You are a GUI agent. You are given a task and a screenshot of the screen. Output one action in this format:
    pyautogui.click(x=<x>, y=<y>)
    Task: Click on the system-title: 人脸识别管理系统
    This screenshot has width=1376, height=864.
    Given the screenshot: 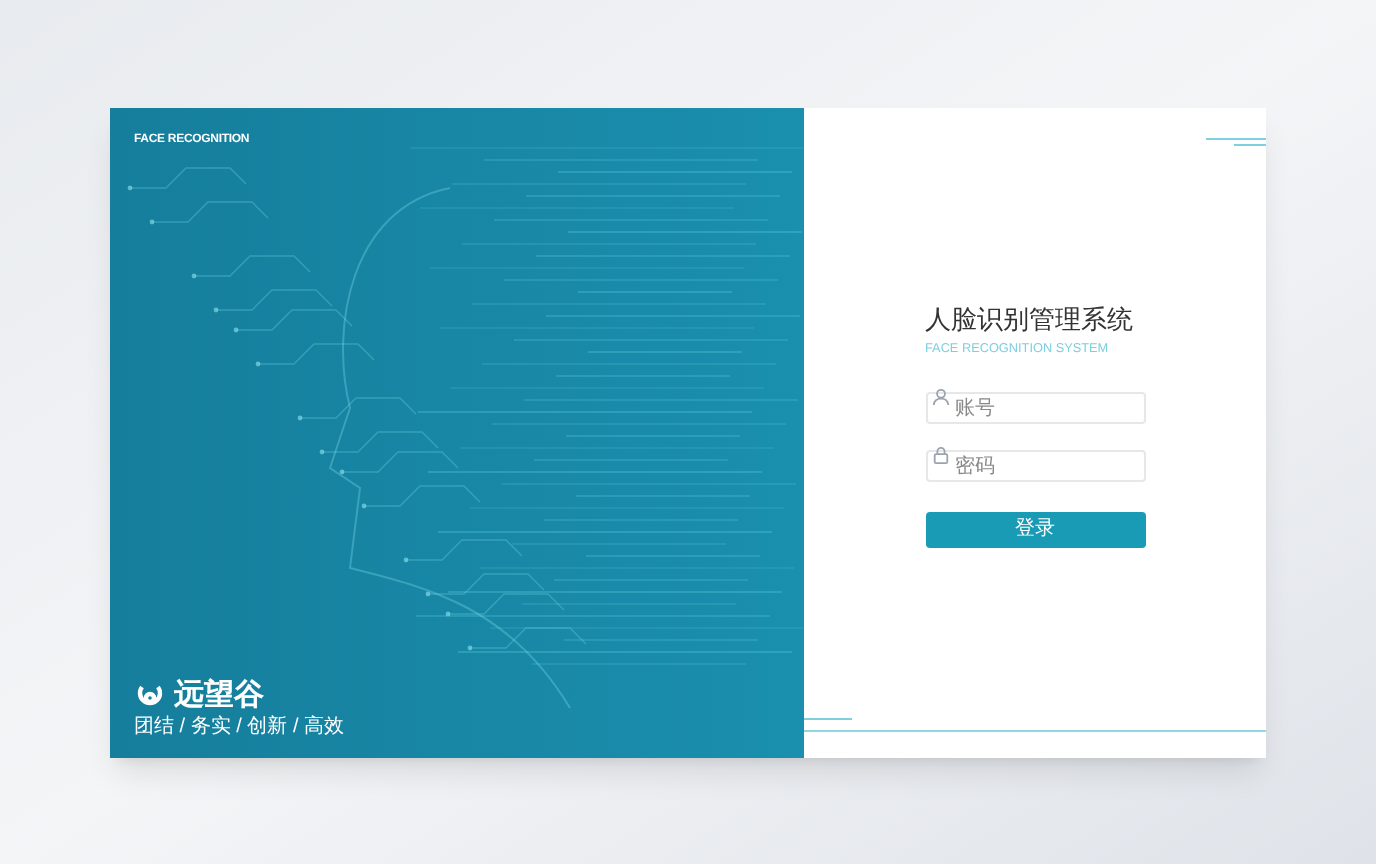 What is the action you would take?
    pyautogui.click(x=1030, y=320)
    